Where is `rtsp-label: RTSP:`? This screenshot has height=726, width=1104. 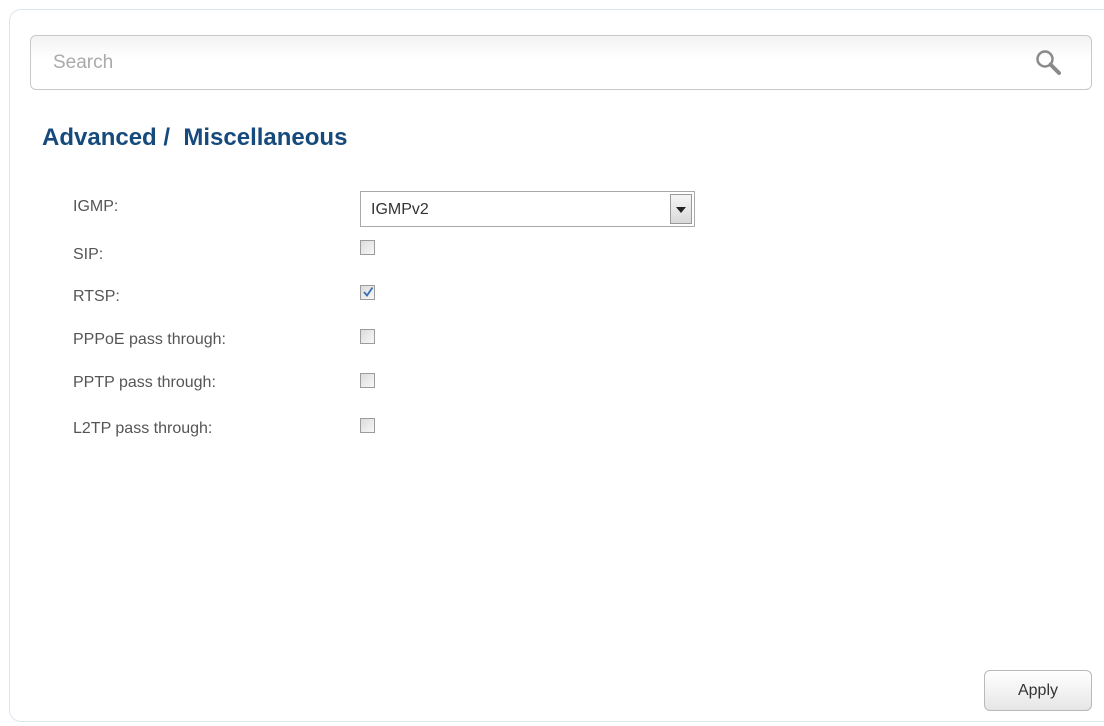
rtsp-label: RTSP: is located at coordinates (96, 296).